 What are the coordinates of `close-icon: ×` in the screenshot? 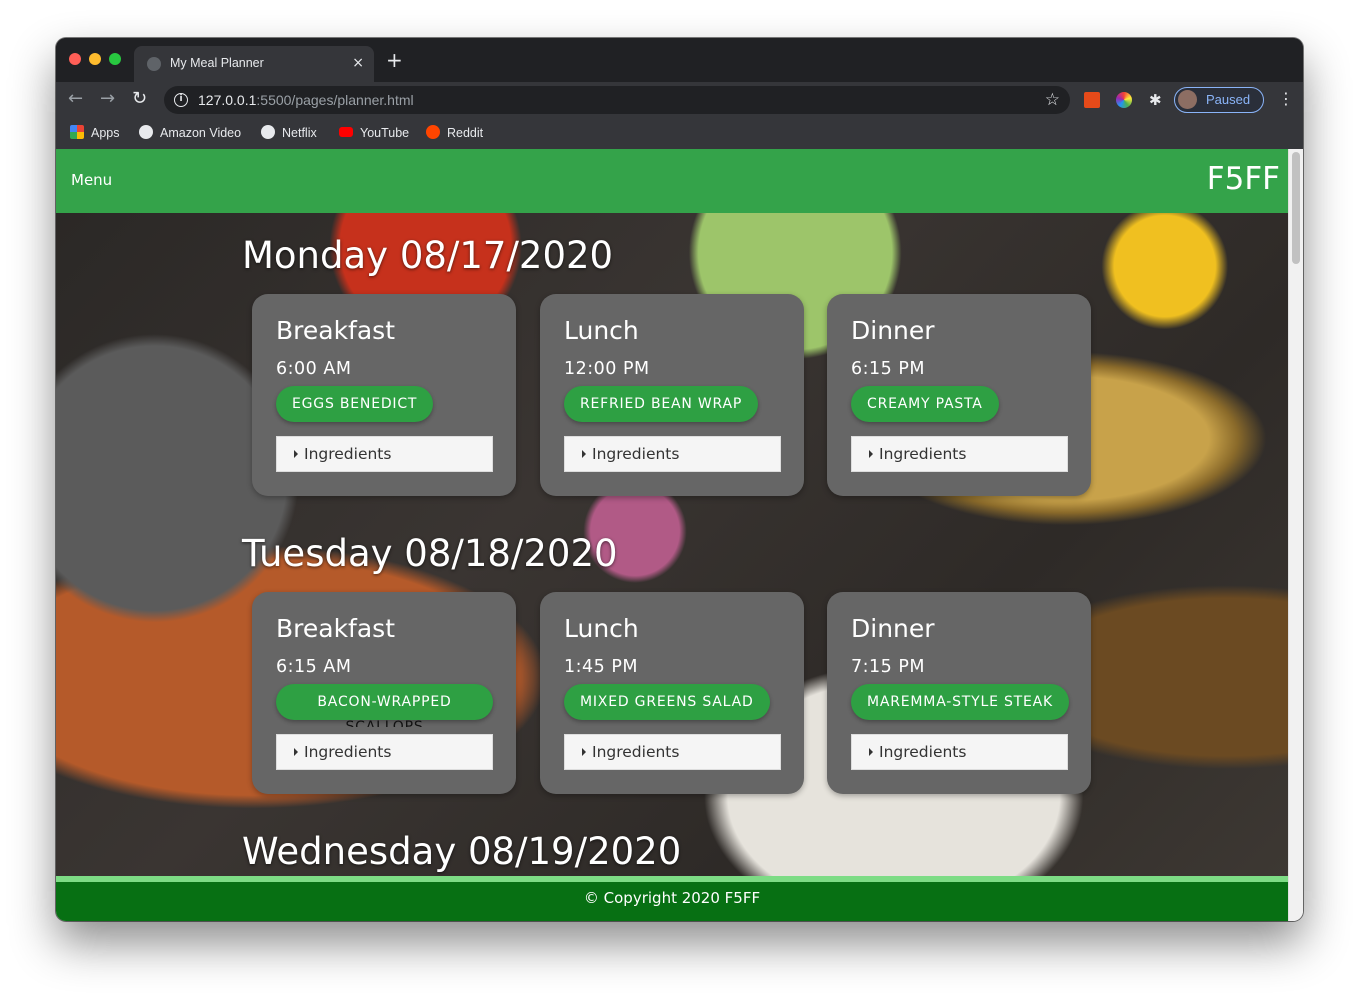 It's located at (358, 63).